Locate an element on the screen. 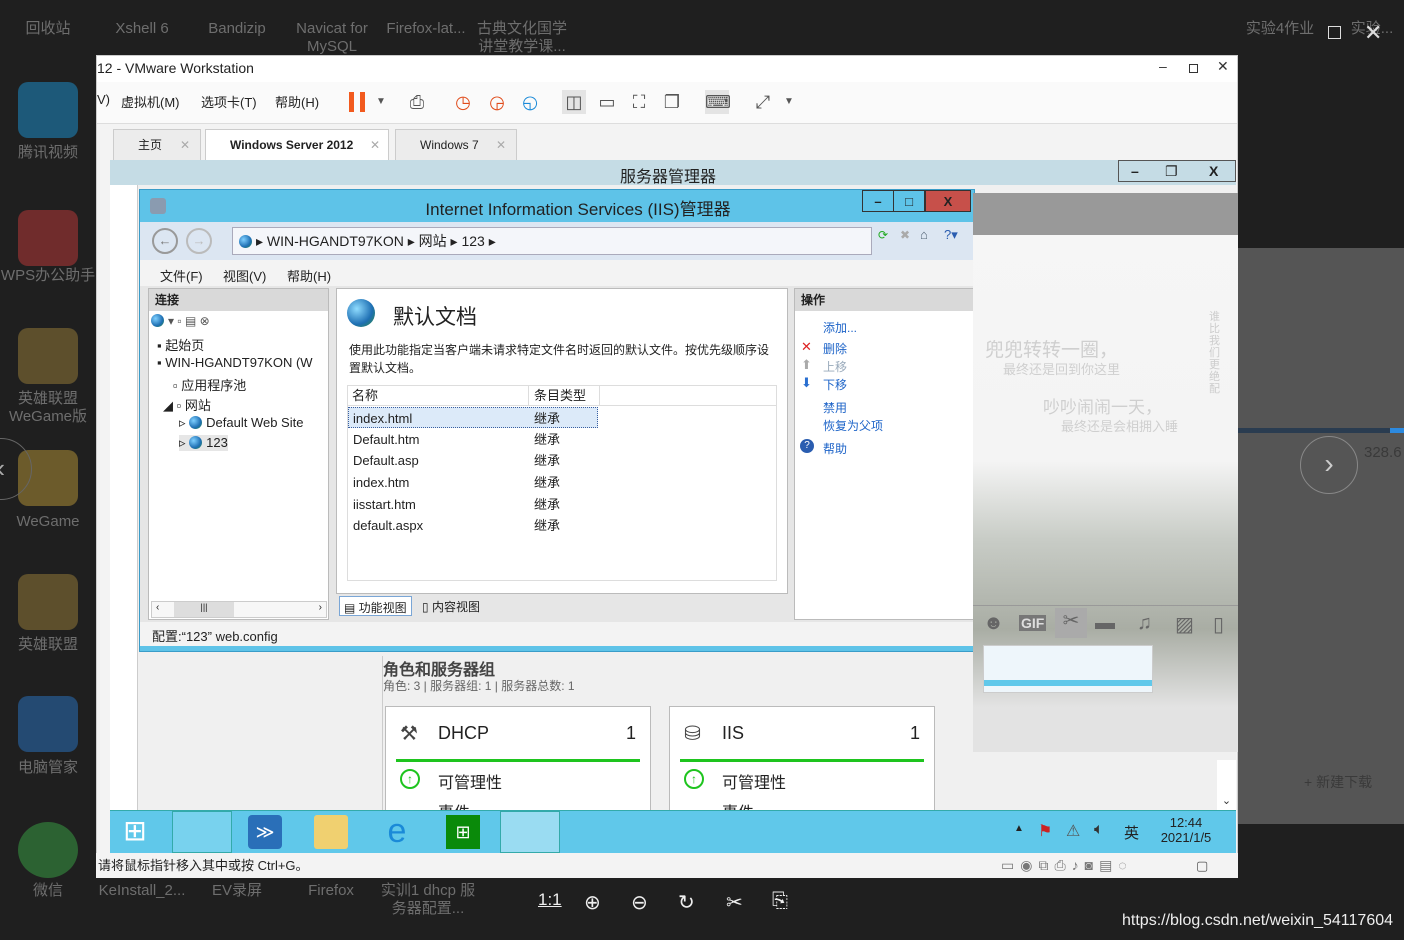 The image size is (1404, 940). zoom-out-icon: ⊖ is located at coordinates (639, 902).